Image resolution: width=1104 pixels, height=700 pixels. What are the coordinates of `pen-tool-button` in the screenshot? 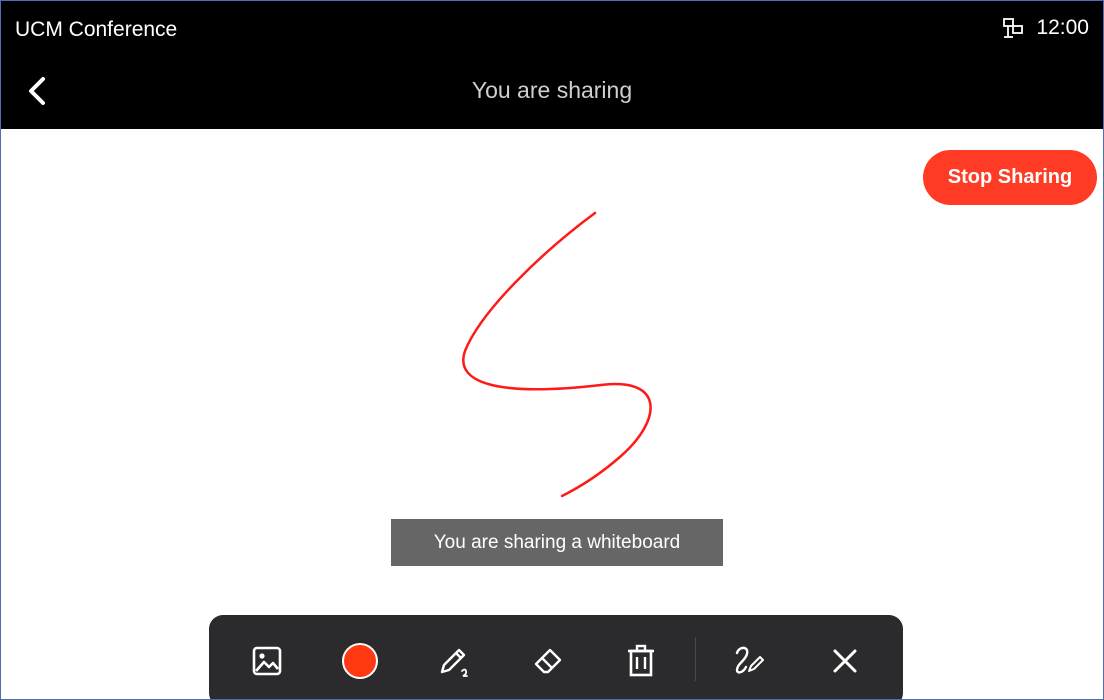 It's located at (455, 661).